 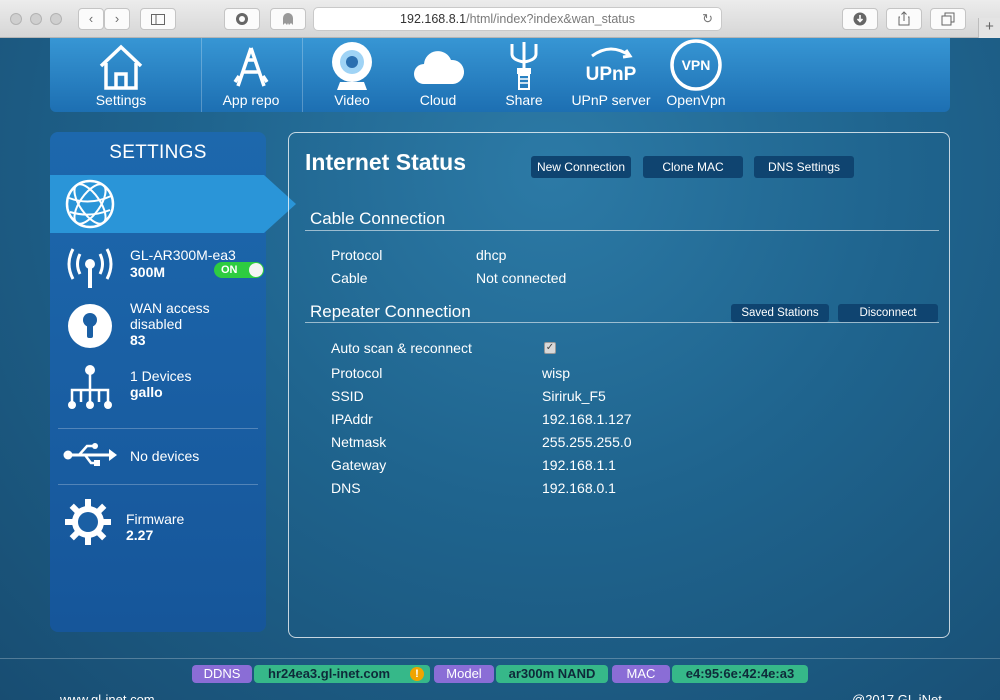 I want to click on share-icon, so click(x=904, y=18).